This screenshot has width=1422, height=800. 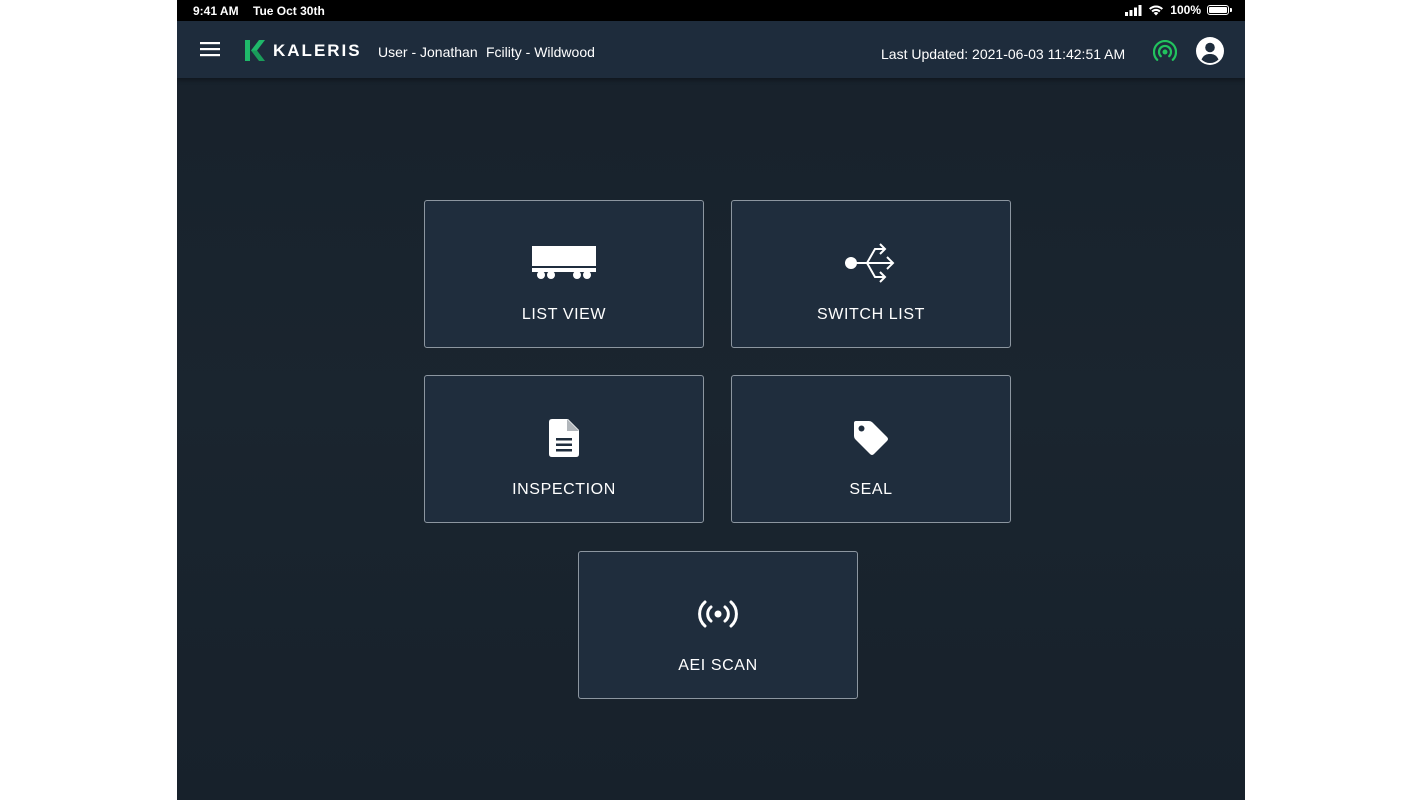 I want to click on brand-name: KALERIS, so click(x=317, y=50).